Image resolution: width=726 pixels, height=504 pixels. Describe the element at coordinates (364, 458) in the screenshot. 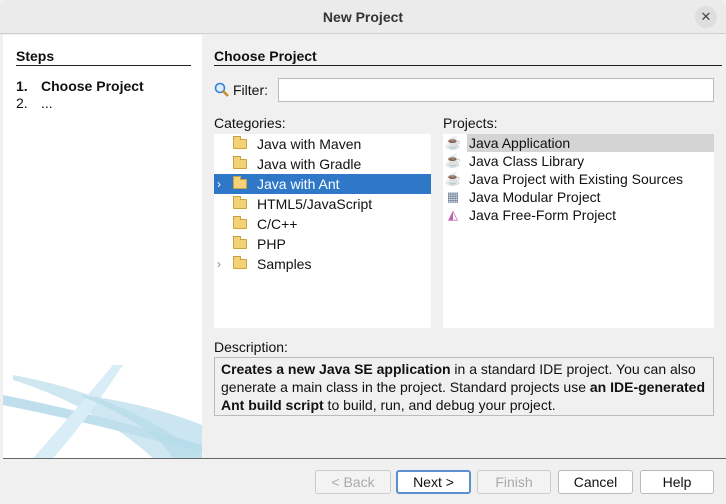

I see `footer-divider` at that location.